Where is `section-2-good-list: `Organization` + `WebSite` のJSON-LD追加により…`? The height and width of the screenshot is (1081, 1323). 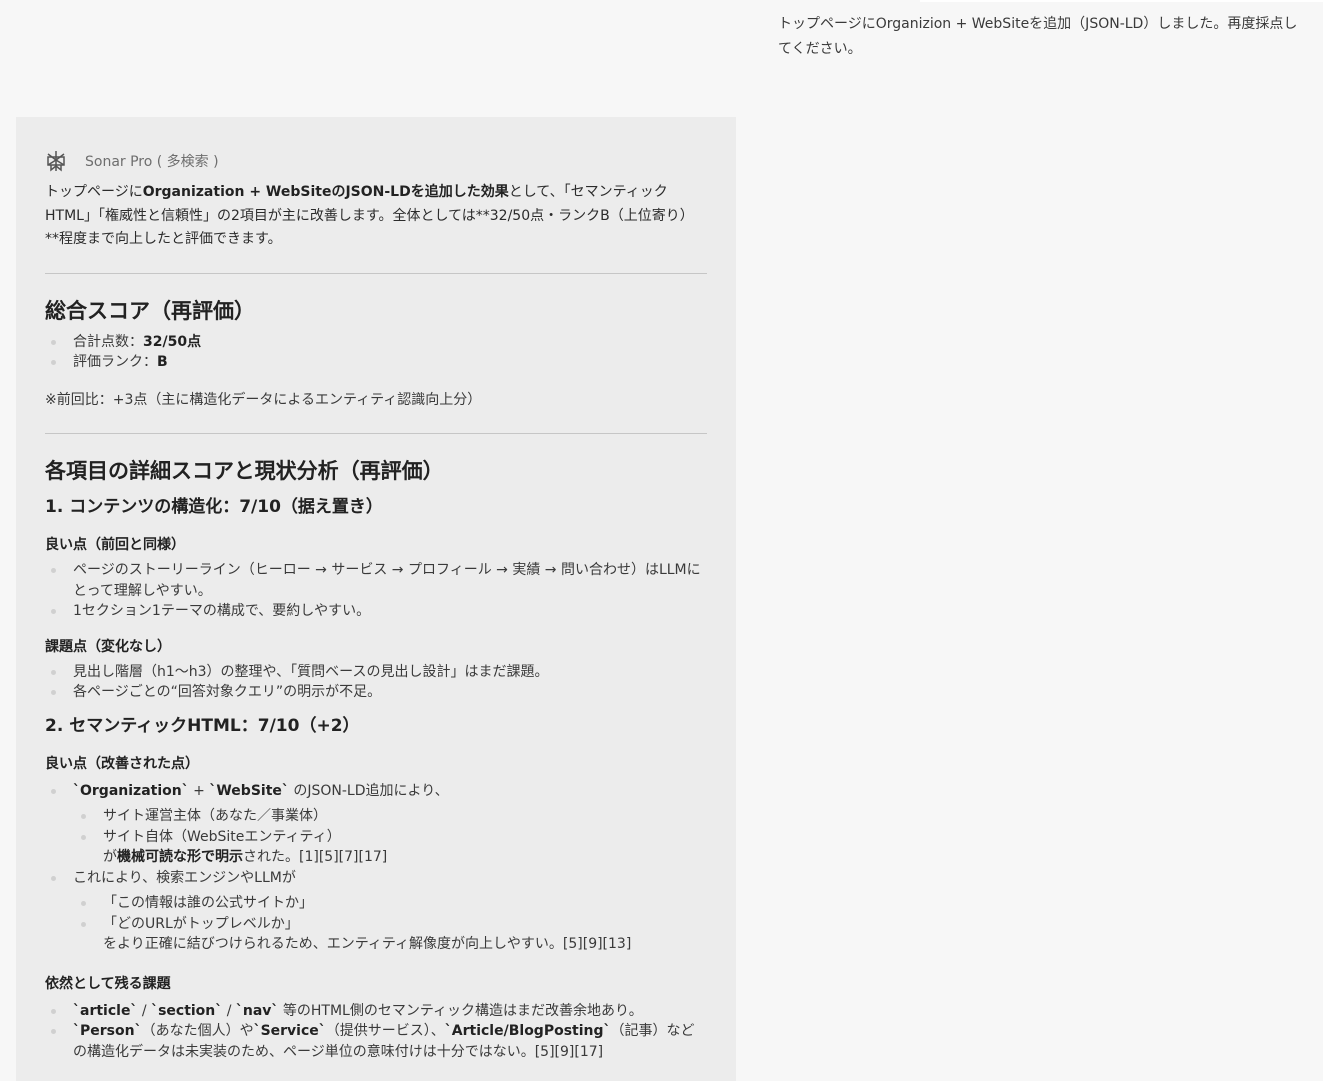 section-2-good-list: `Organization` + `WebSite` のJSON-LD追加により… is located at coordinates (376, 868).